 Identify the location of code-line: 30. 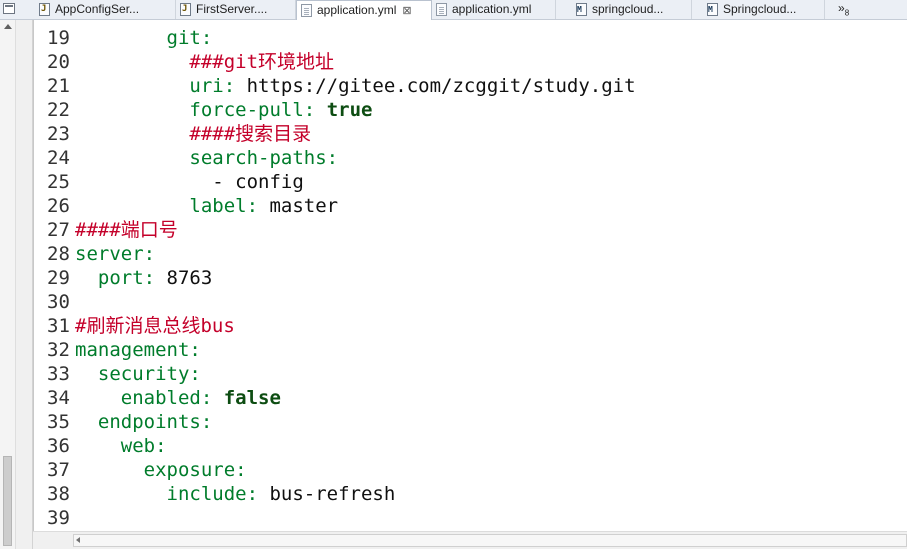
(470, 302).